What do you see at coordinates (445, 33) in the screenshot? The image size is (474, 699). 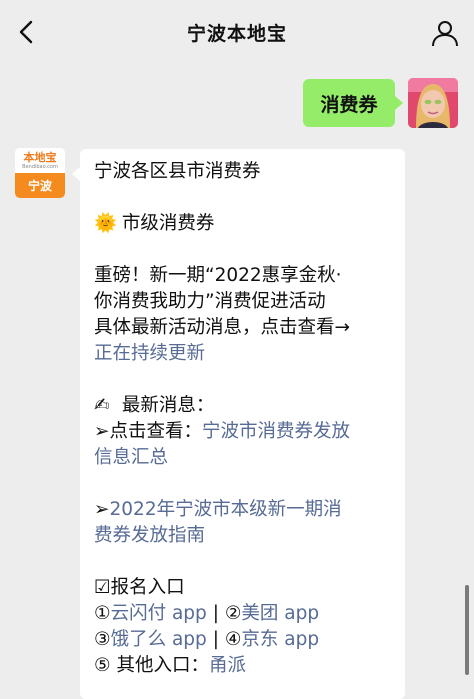 I see `profile-icon` at bounding box center [445, 33].